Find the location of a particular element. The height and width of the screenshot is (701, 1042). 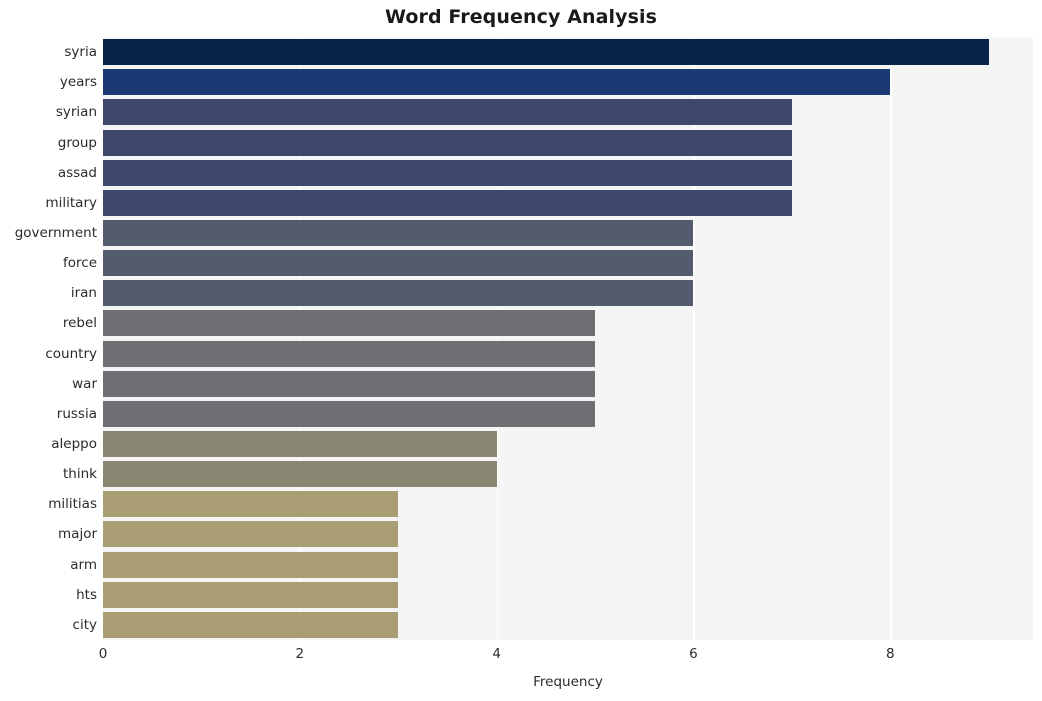

x-tick-label-0: 0 is located at coordinates (103, 654).